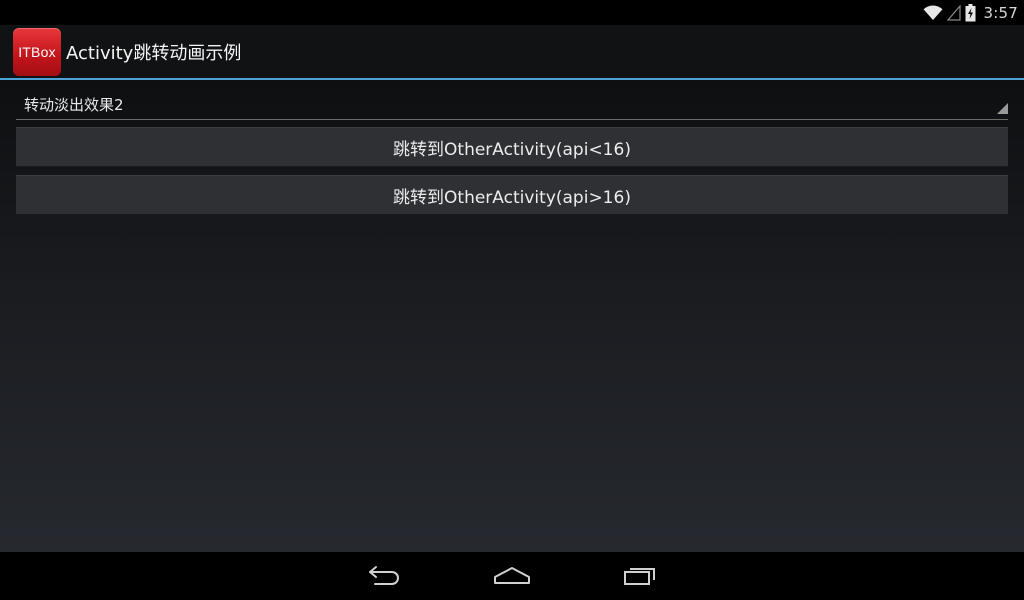  I want to click on recents-icon, so click(640, 577).